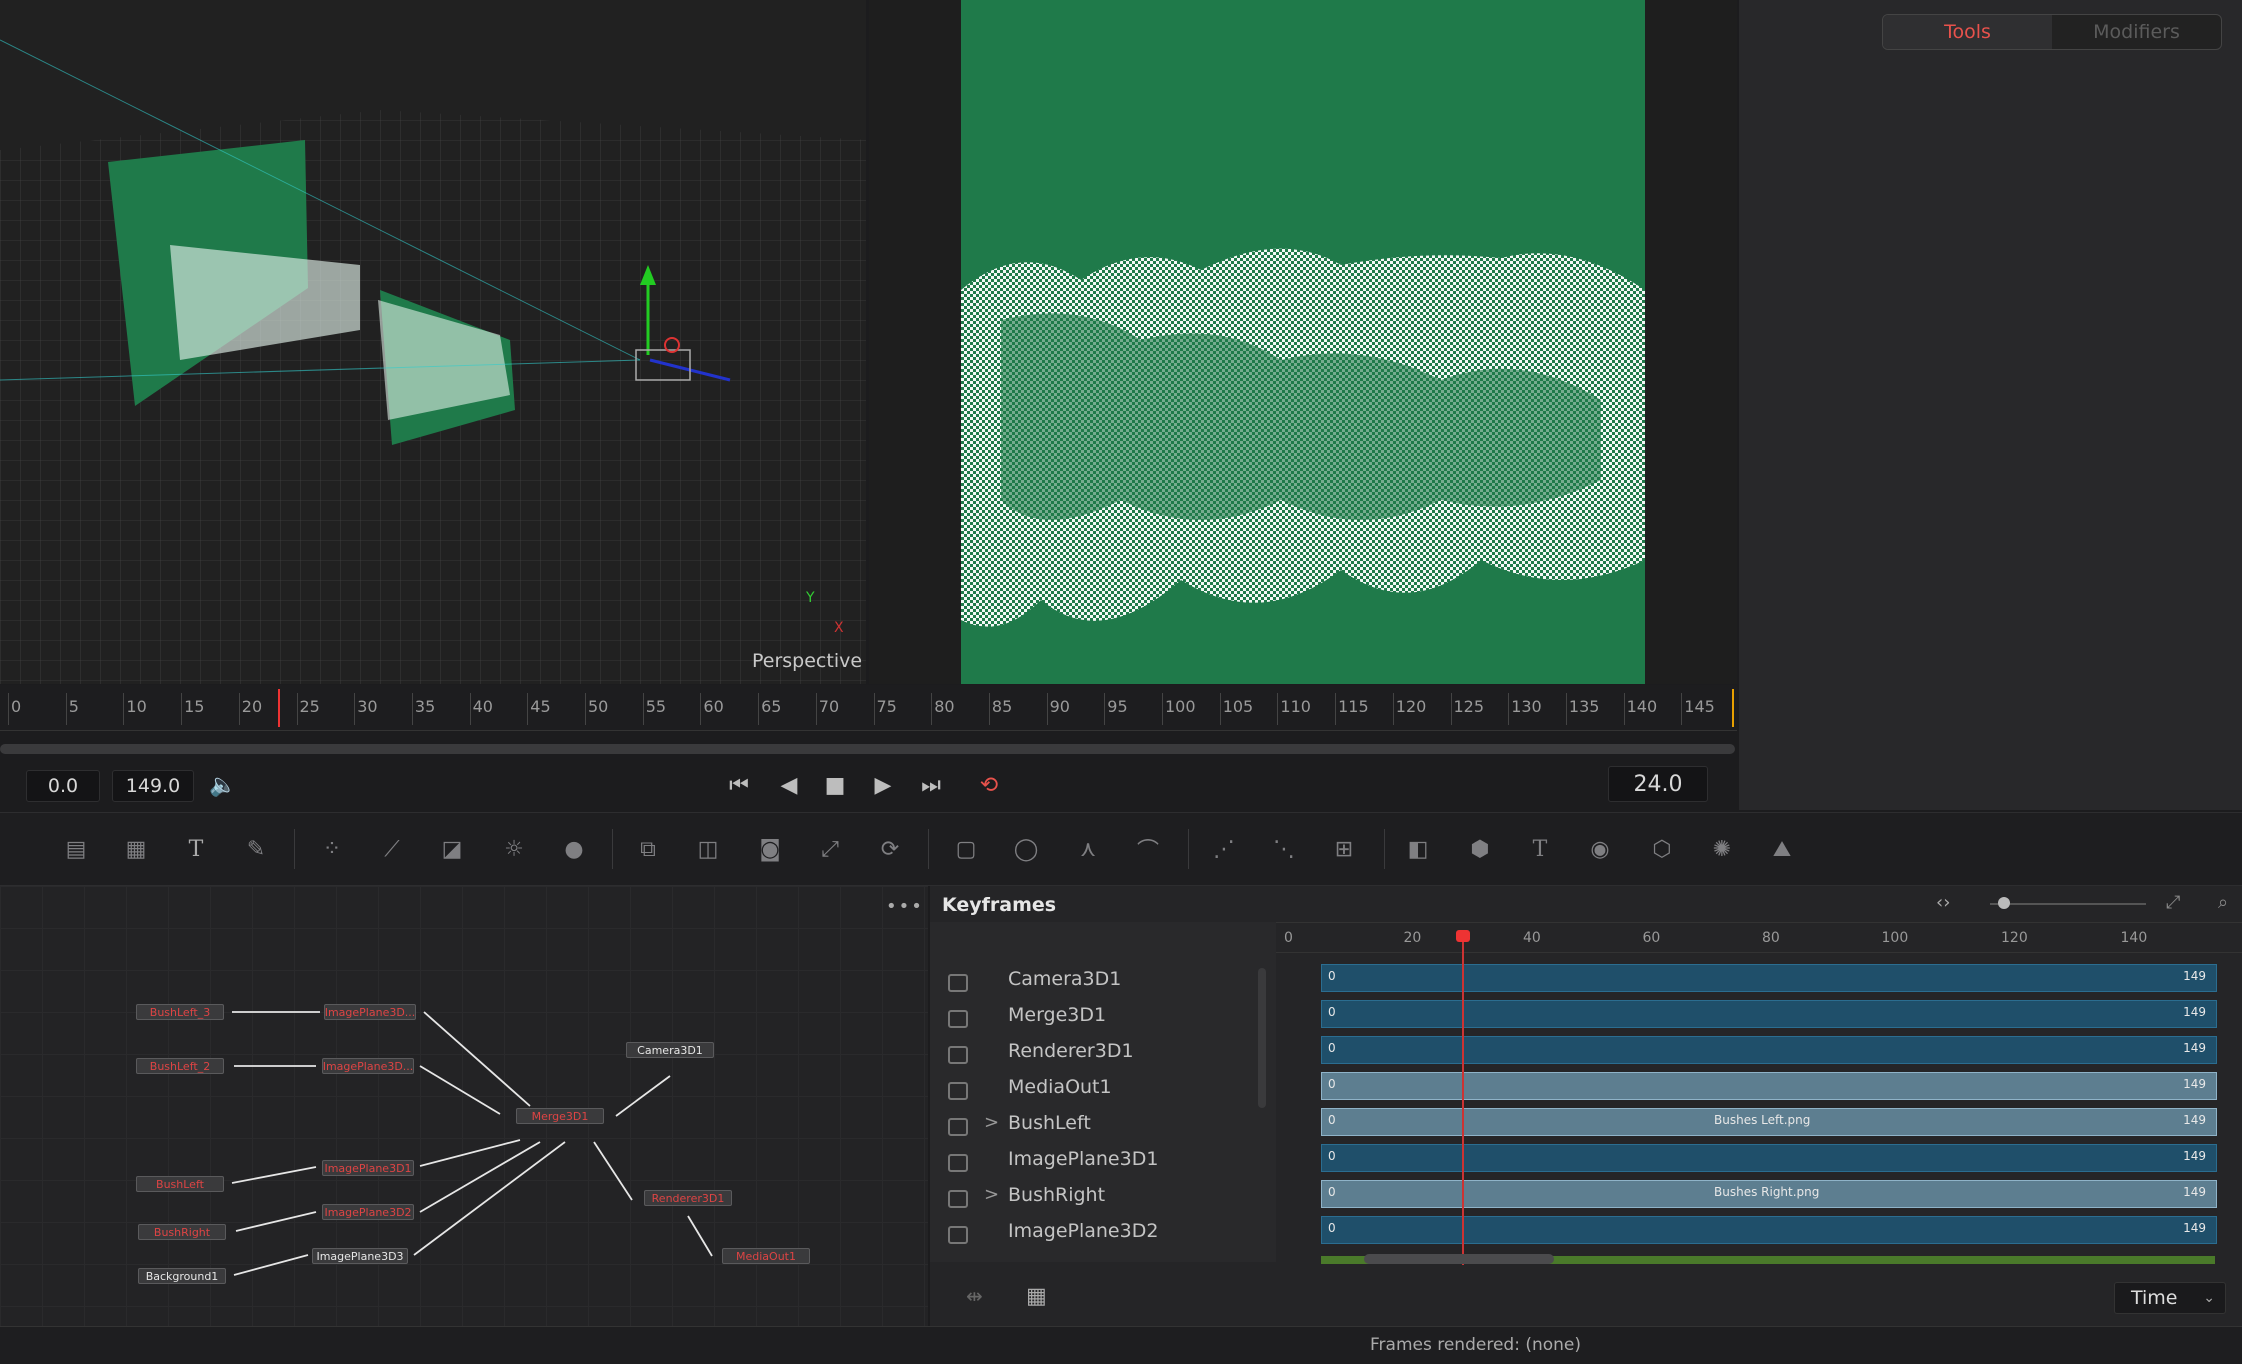 This screenshot has height=1364, width=2242. What do you see at coordinates (1057, 1015) in the screenshot?
I see `keyframe-row-name: Merge3D1` at bounding box center [1057, 1015].